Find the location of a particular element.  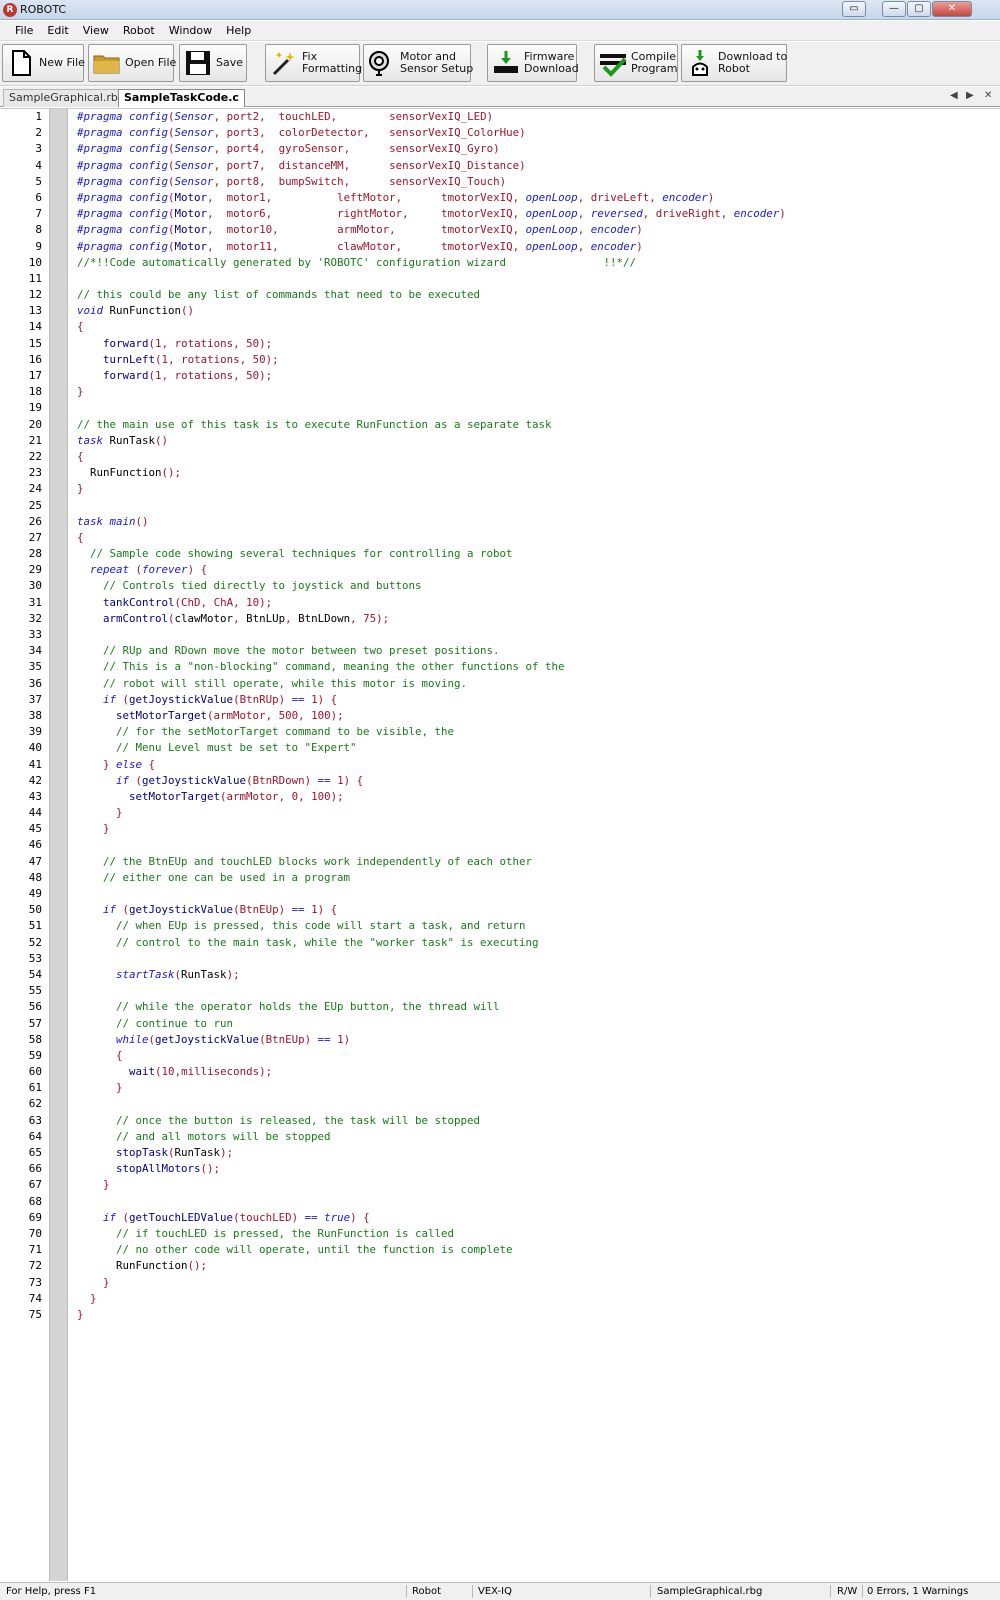

menu-view: View is located at coordinates (96, 31).